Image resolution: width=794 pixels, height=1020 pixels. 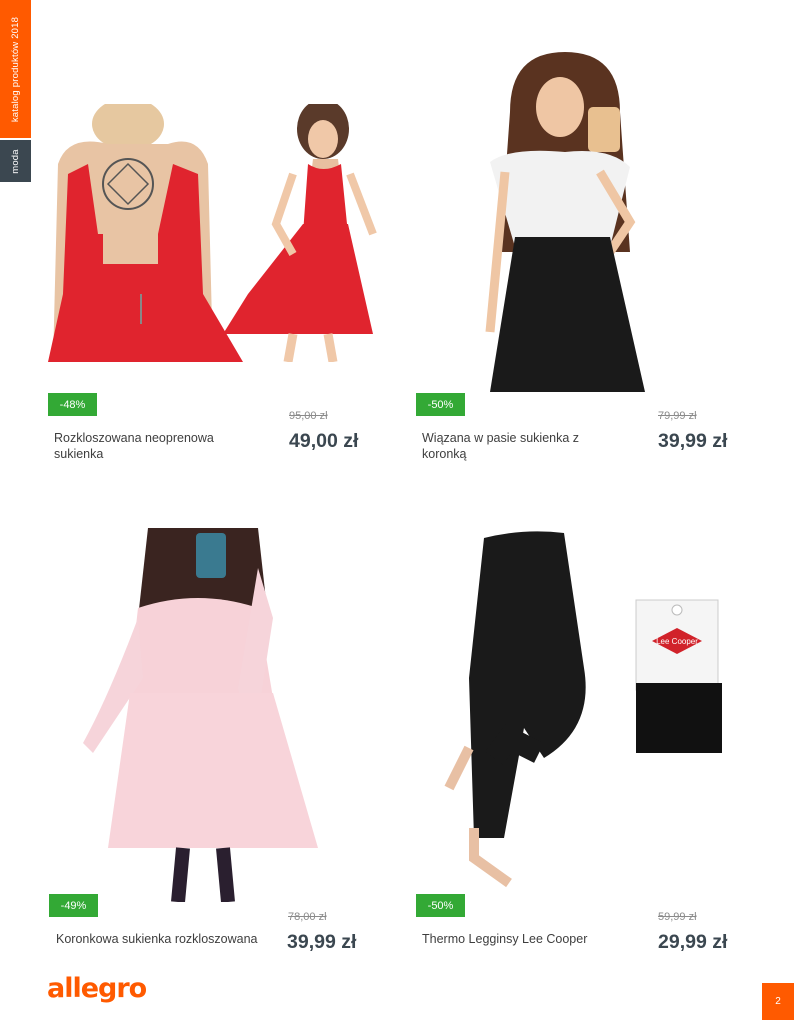 What do you see at coordinates (565, 227) in the screenshot?
I see `white-black-dress-photo` at bounding box center [565, 227].